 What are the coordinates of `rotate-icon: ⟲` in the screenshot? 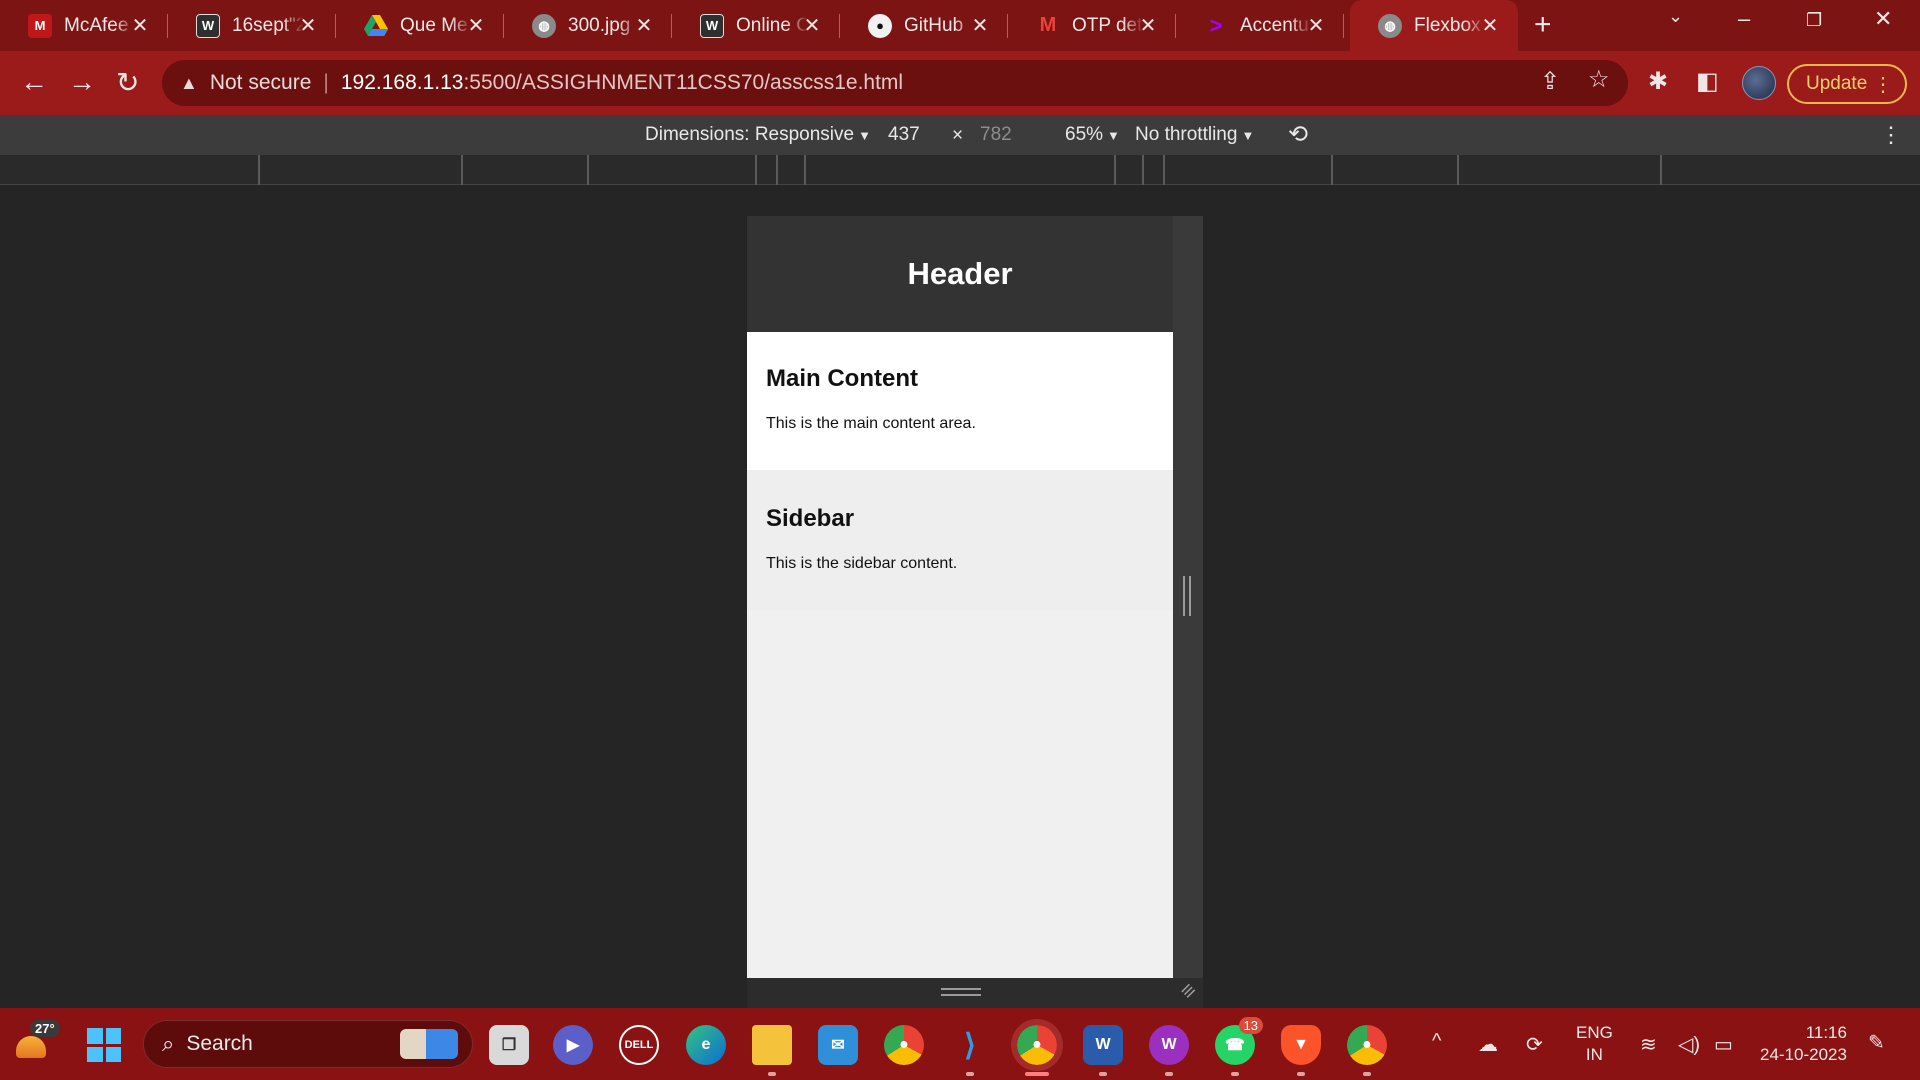 It's located at (1298, 134).